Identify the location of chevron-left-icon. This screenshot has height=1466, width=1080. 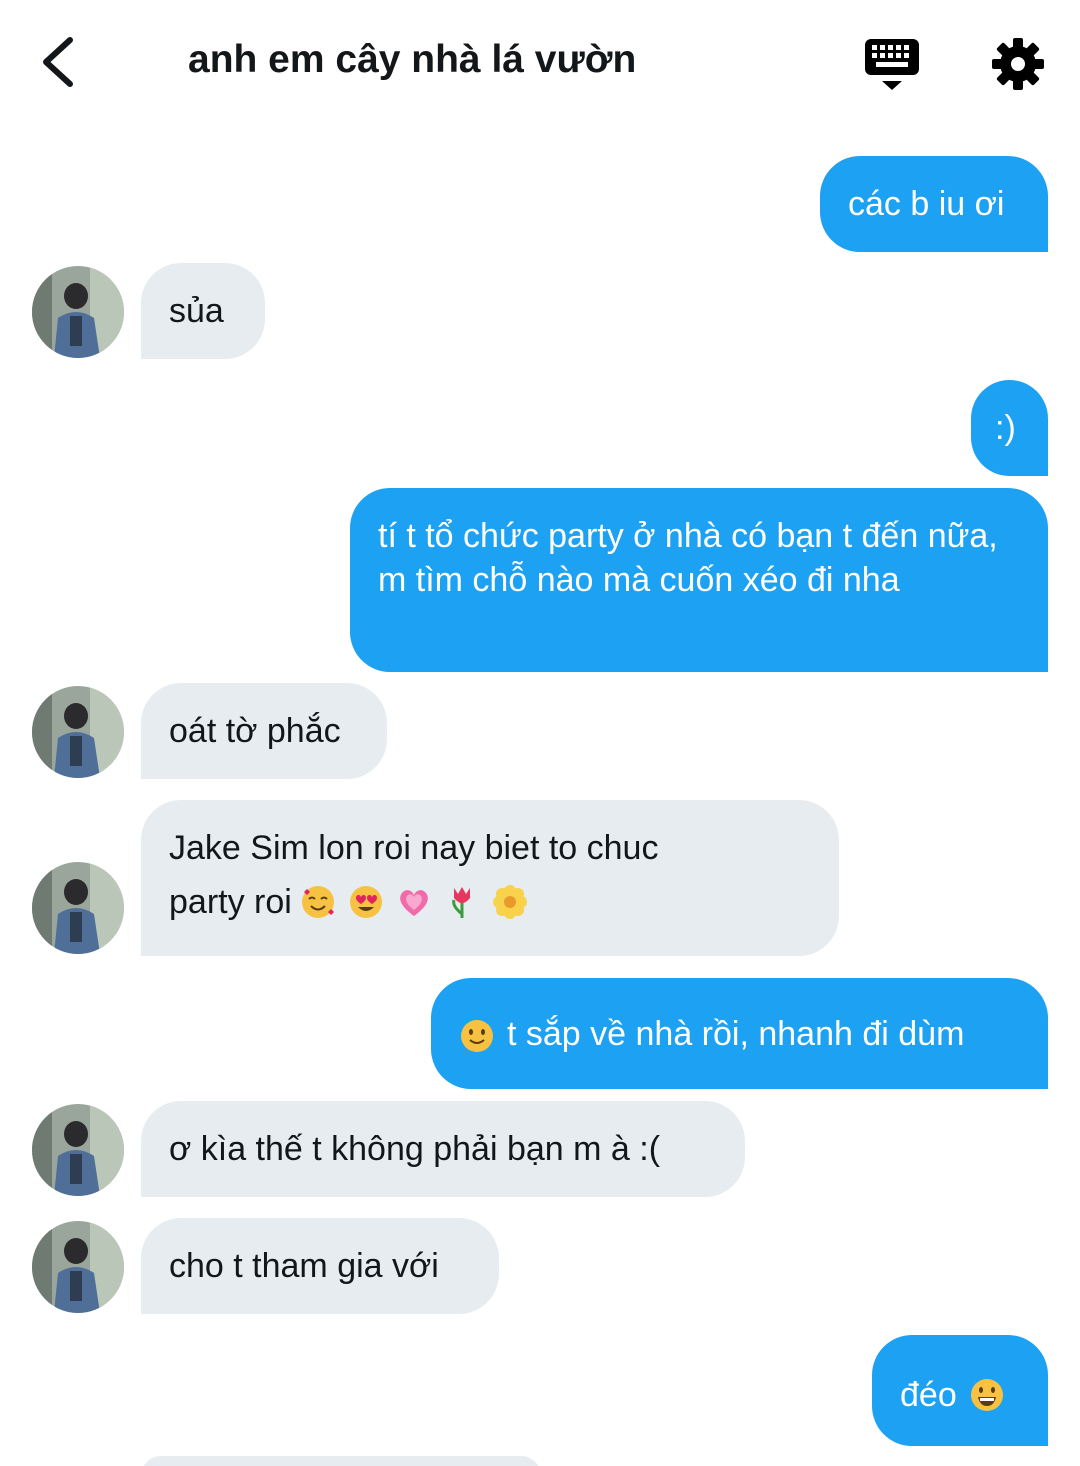
(58, 62).